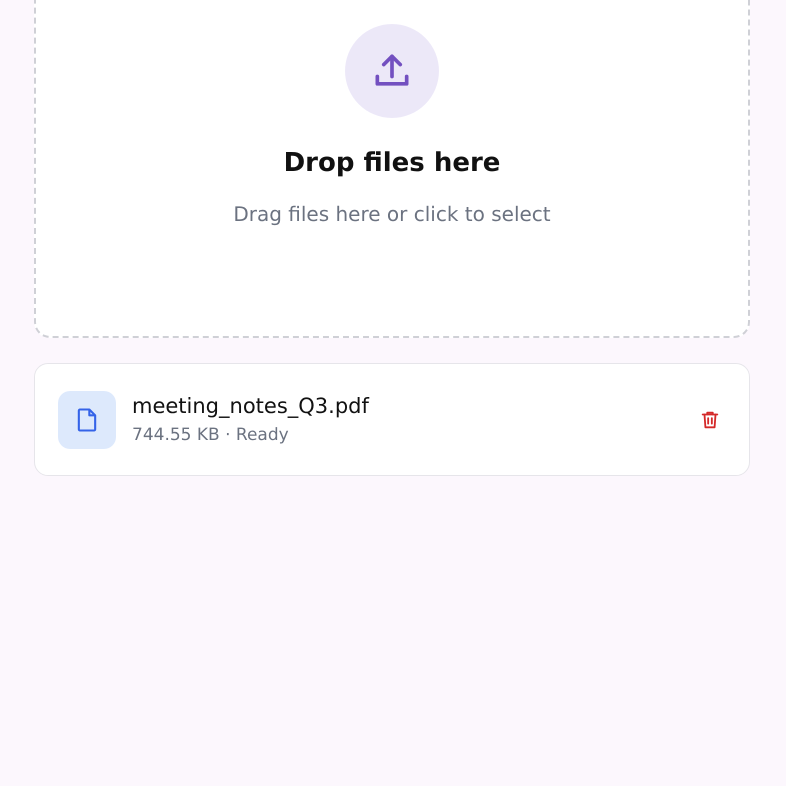  I want to click on file-meta: 744.55 KB · Ready, so click(211, 435).